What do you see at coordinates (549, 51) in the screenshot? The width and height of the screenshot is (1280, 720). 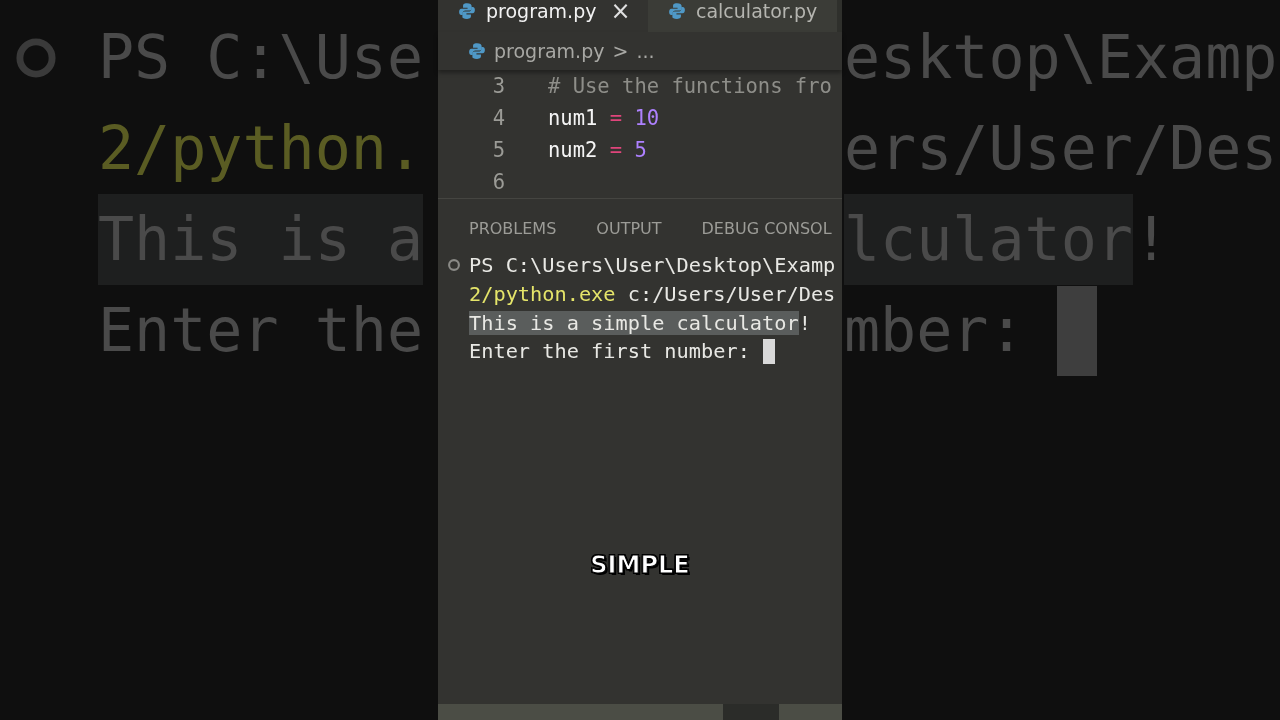 I see `breadcrumb-item: program.py` at bounding box center [549, 51].